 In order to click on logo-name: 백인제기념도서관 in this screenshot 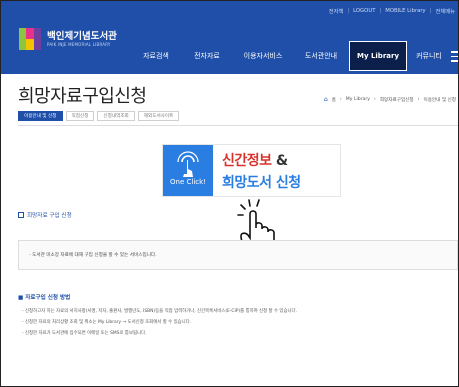, I will do `click(82, 36)`.